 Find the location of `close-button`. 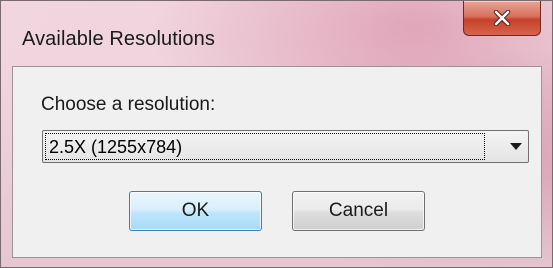

close-button is located at coordinates (502, 18).